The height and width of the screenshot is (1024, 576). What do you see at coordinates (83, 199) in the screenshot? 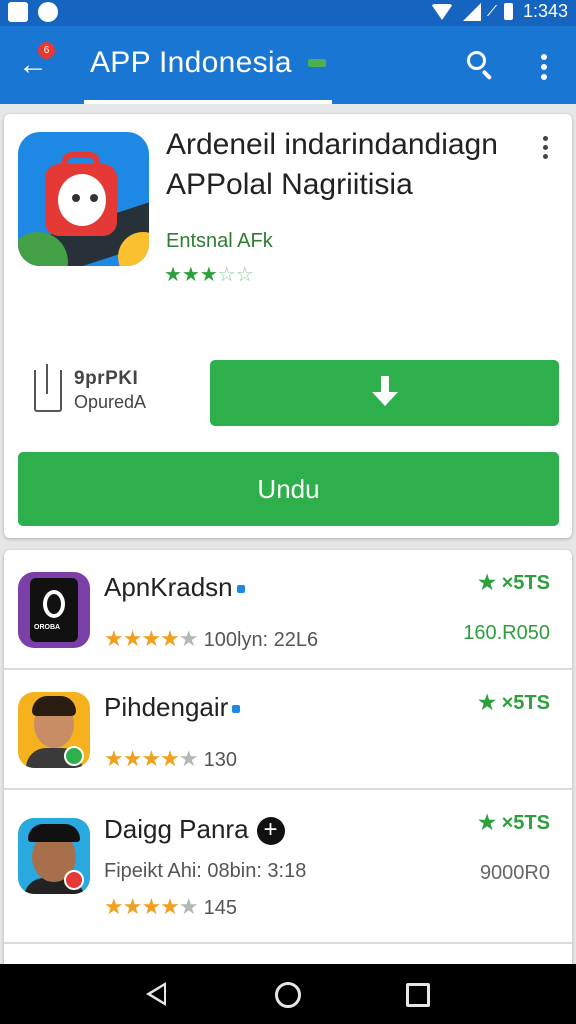
I see `app-icon` at bounding box center [83, 199].